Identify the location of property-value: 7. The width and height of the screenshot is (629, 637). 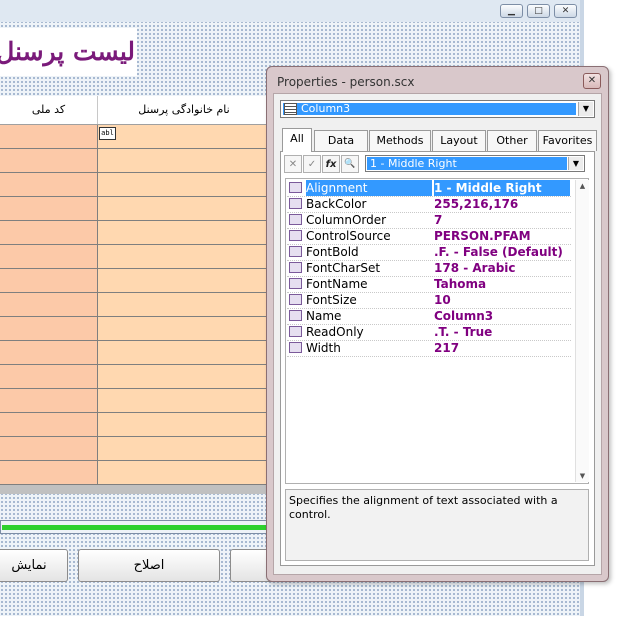
(502, 220).